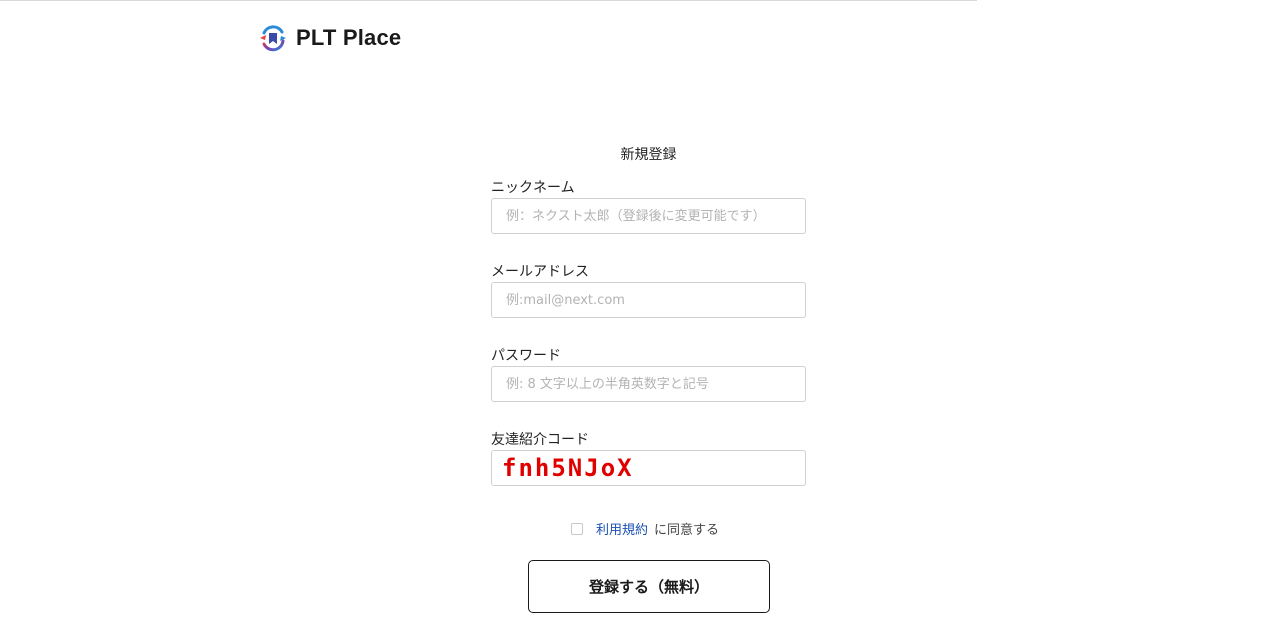 This screenshot has height=636, width=1280. What do you see at coordinates (488, 0) in the screenshot?
I see `top-divider` at bounding box center [488, 0].